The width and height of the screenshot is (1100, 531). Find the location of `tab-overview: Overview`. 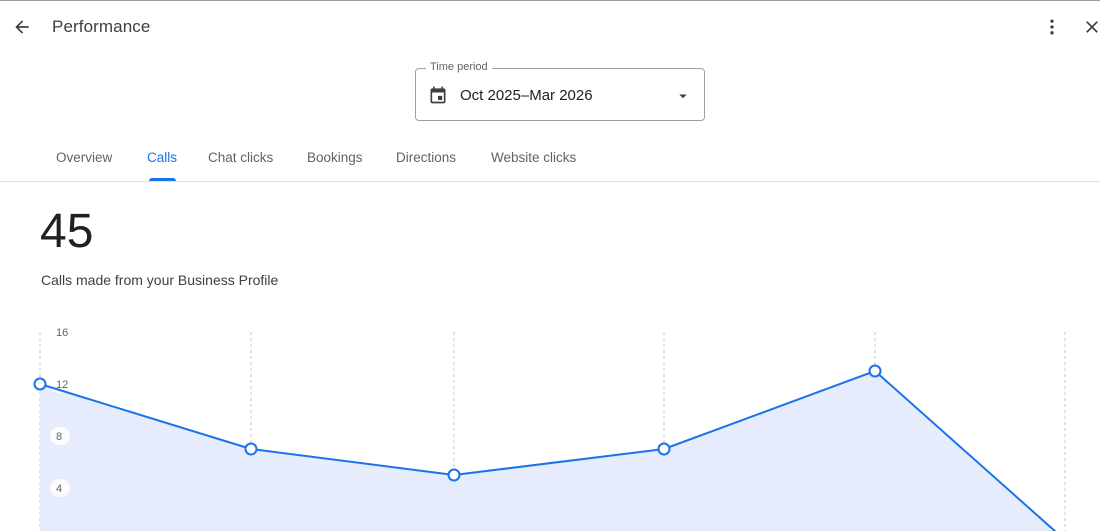

tab-overview: Overview is located at coordinates (84, 157).